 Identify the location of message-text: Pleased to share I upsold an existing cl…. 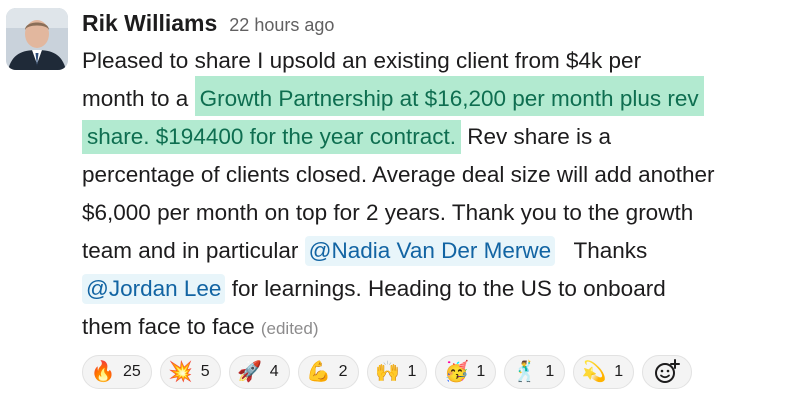
(362, 60).